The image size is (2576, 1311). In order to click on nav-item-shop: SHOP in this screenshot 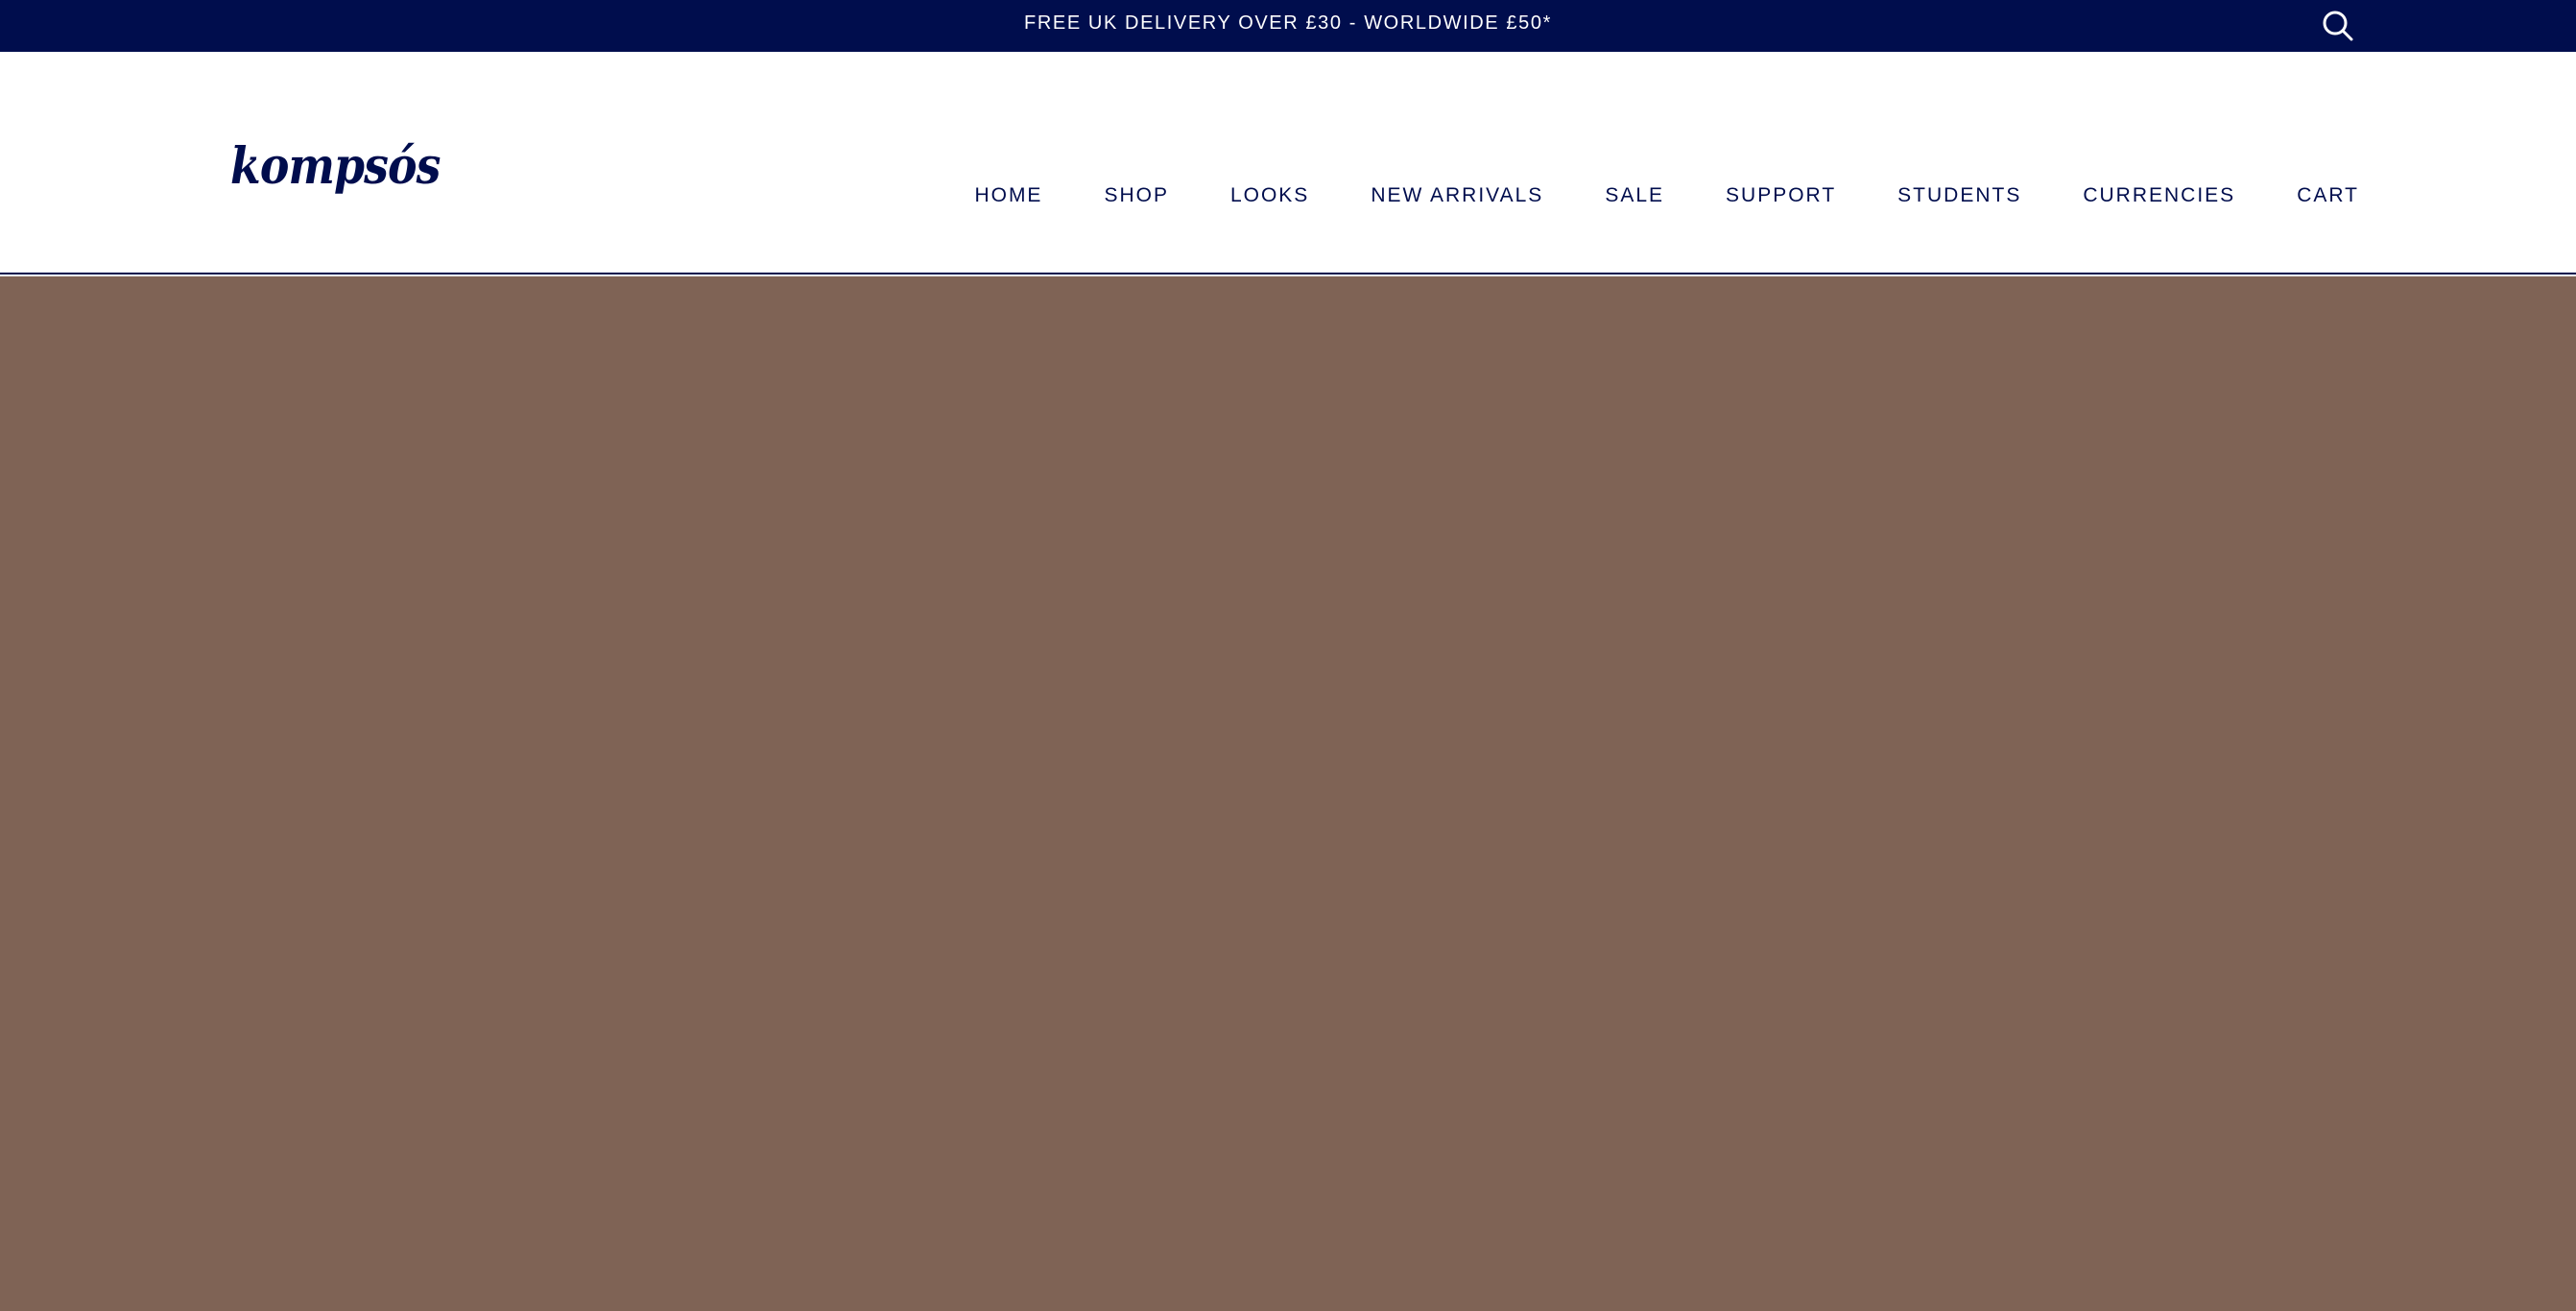, I will do `click(1136, 195)`.